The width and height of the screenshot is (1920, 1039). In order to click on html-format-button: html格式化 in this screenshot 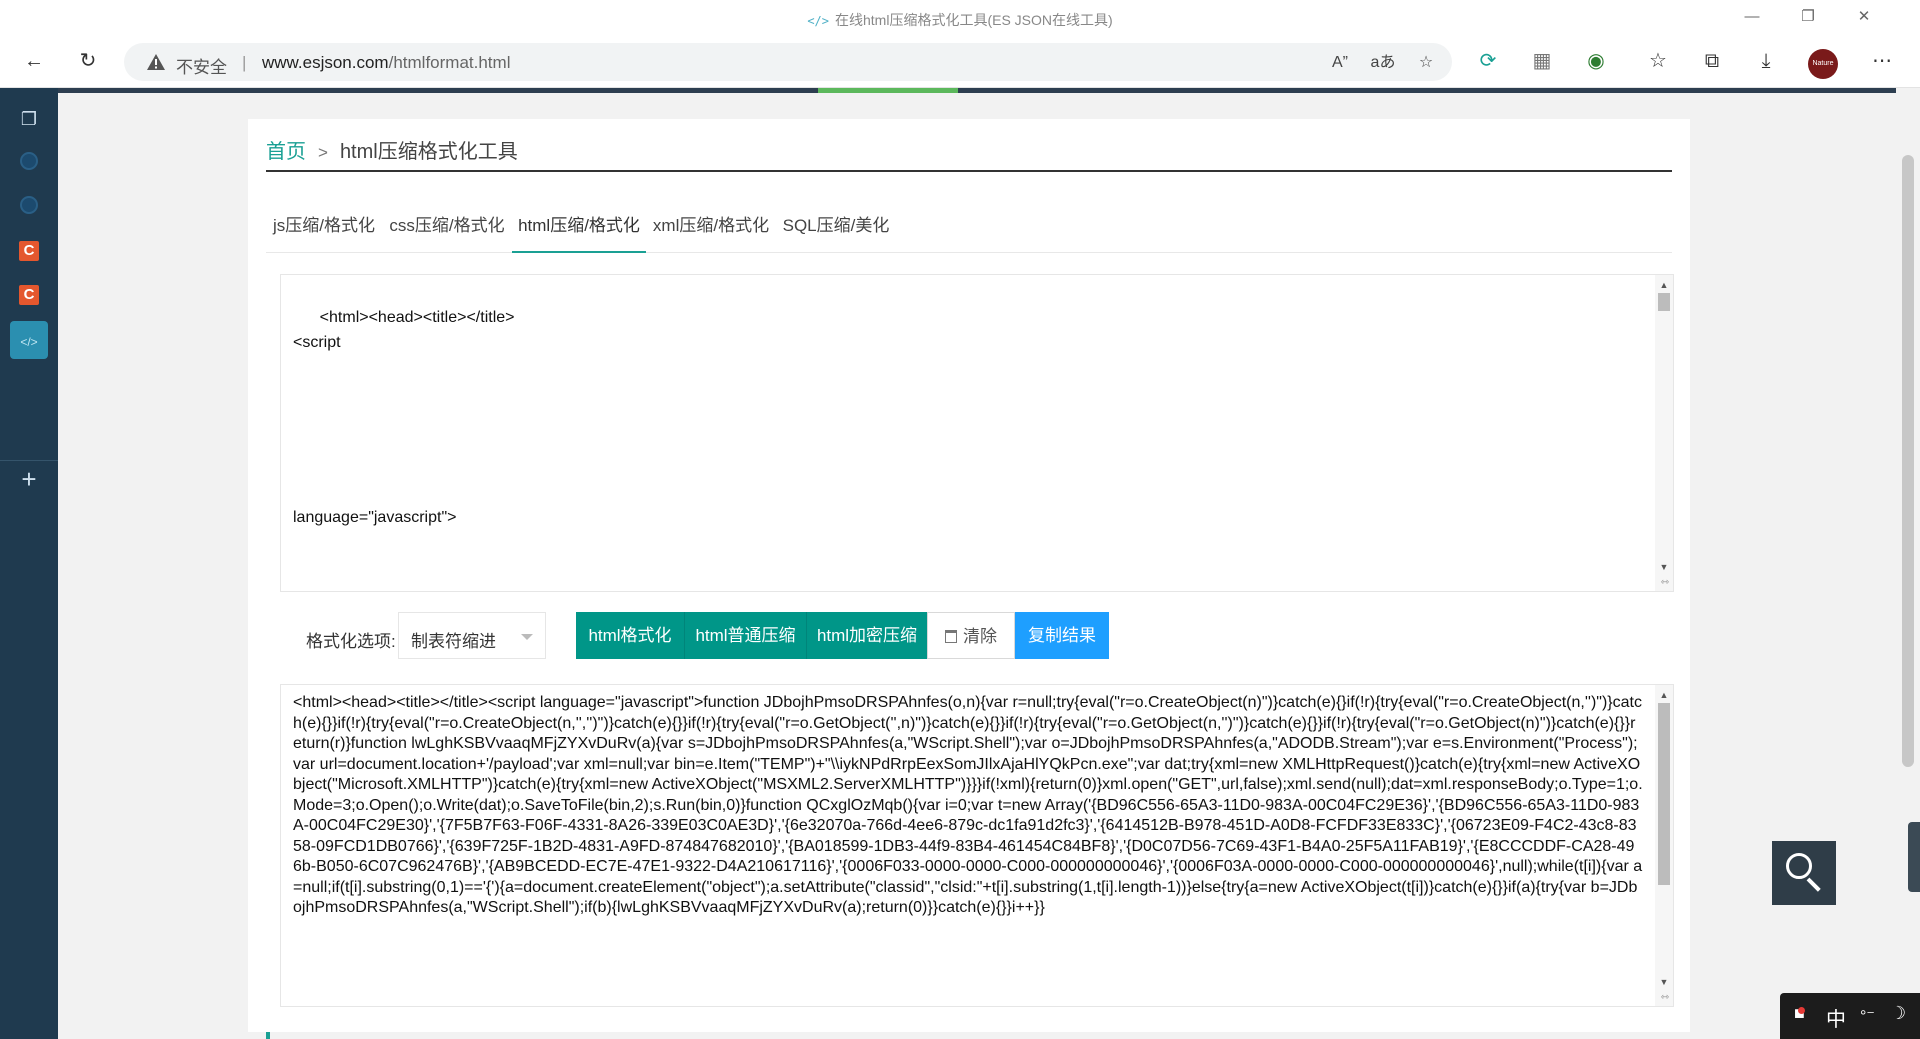, I will do `click(630, 635)`.